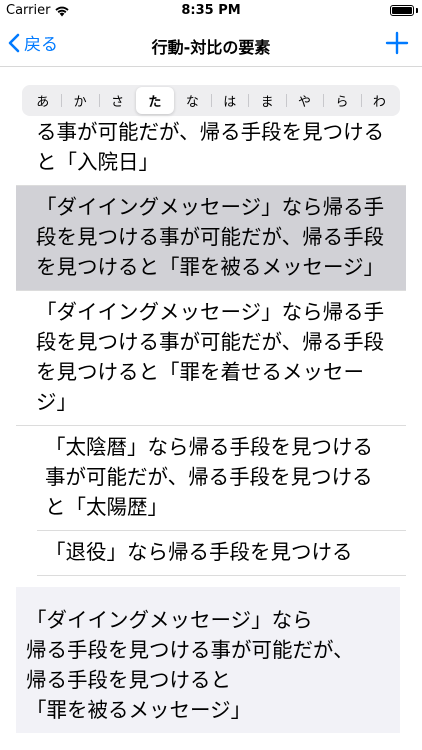 The image size is (422, 750). Describe the element at coordinates (341, 100) in the screenshot. I see `index-segment-ra: ら` at that location.